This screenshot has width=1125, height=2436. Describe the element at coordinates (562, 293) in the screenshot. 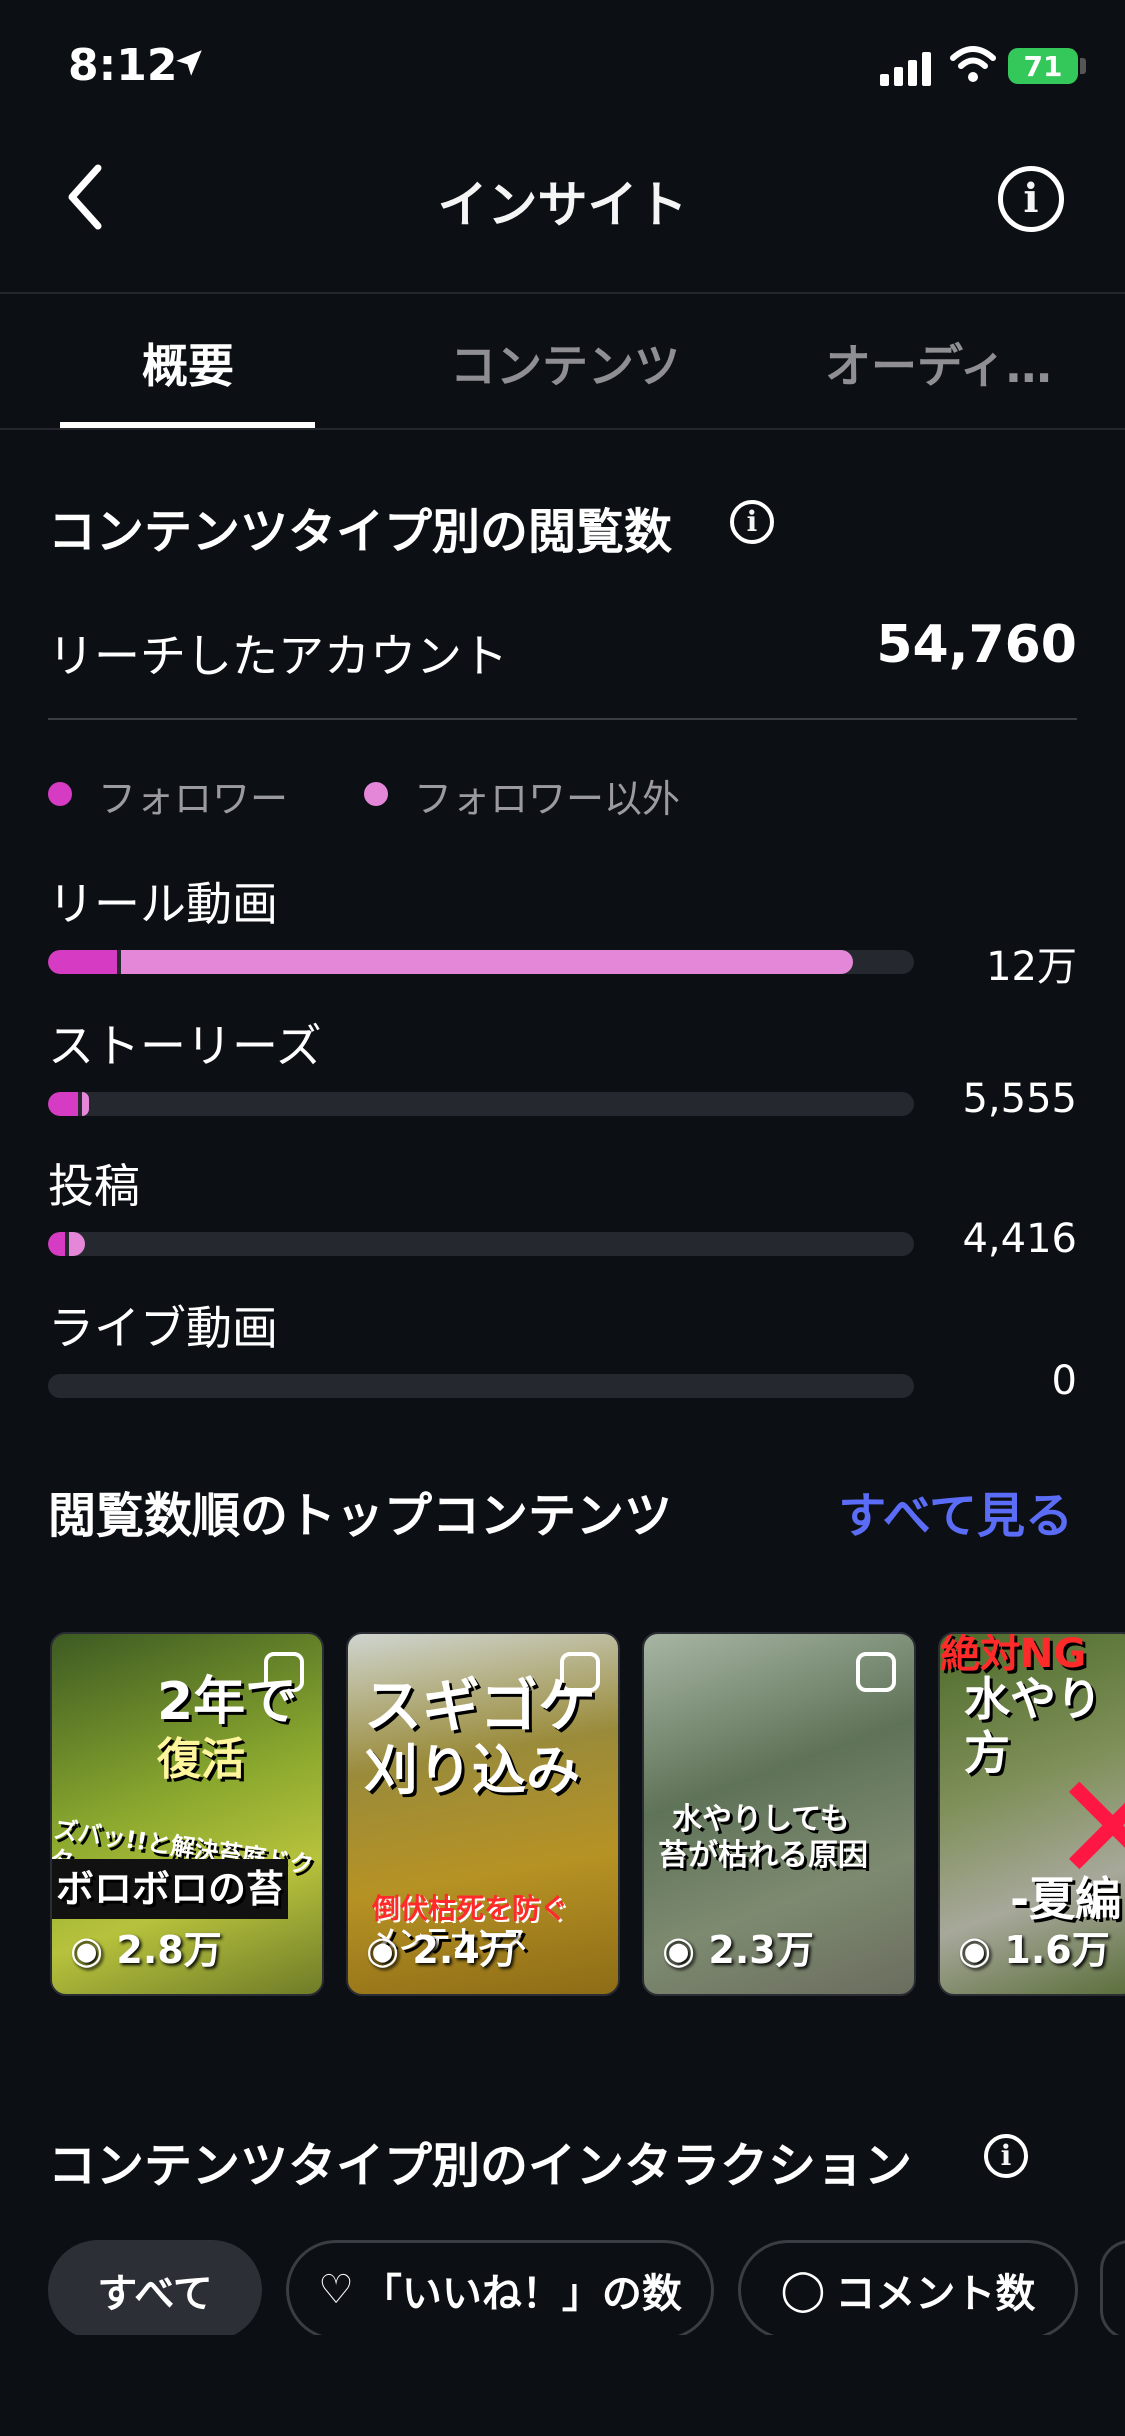

I see `header-divider` at that location.